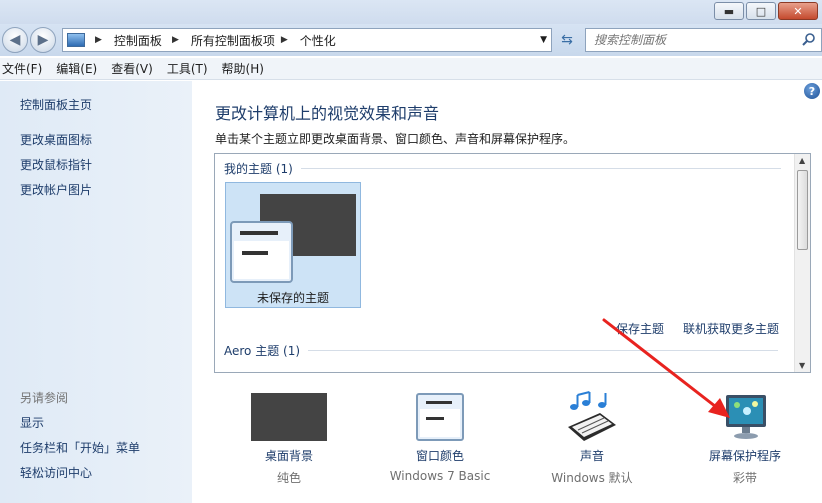 The width and height of the screenshot is (822, 503). What do you see at coordinates (440, 455) in the screenshot?
I see `window-color-label: 窗口颜色` at bounding box center [440, 455].